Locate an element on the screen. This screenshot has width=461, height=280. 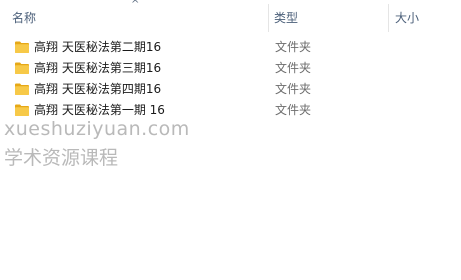
file-name: 高翔 天医秘法第四期16 is located at coordinates (98, 89).